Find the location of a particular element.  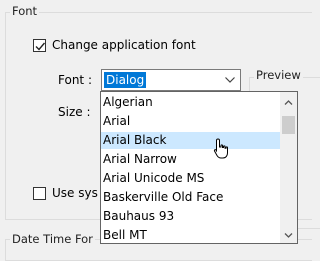

size-label: Size : is located at coordinates (74, 112).